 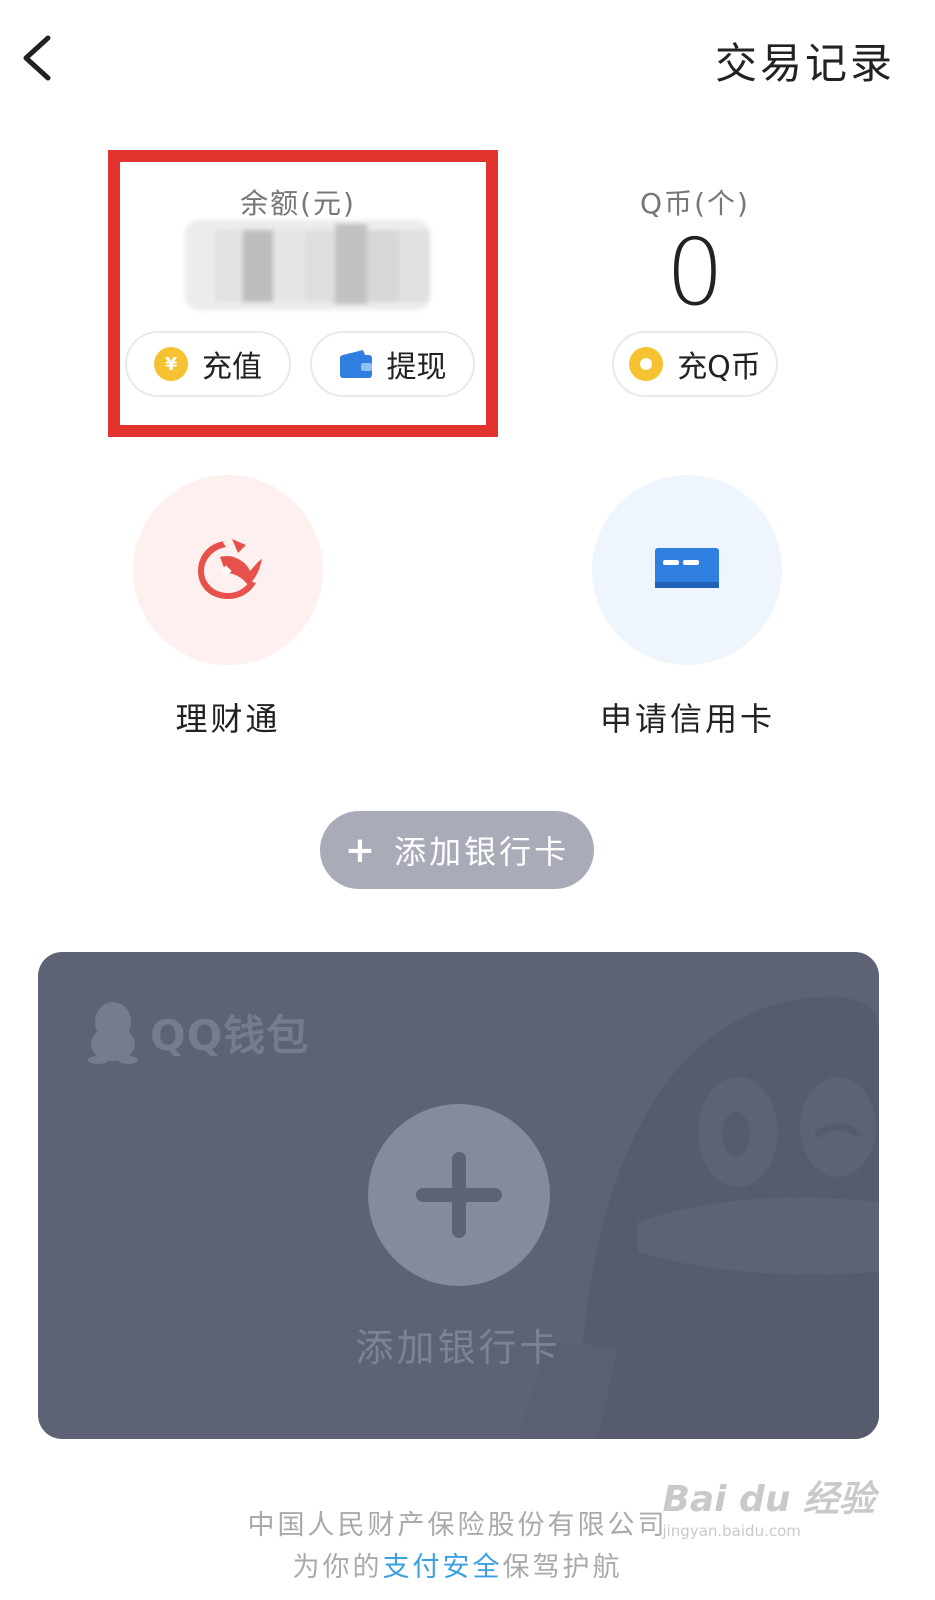 I want to click on footer-prefix: 为你的, so click(x=337, y=1567).